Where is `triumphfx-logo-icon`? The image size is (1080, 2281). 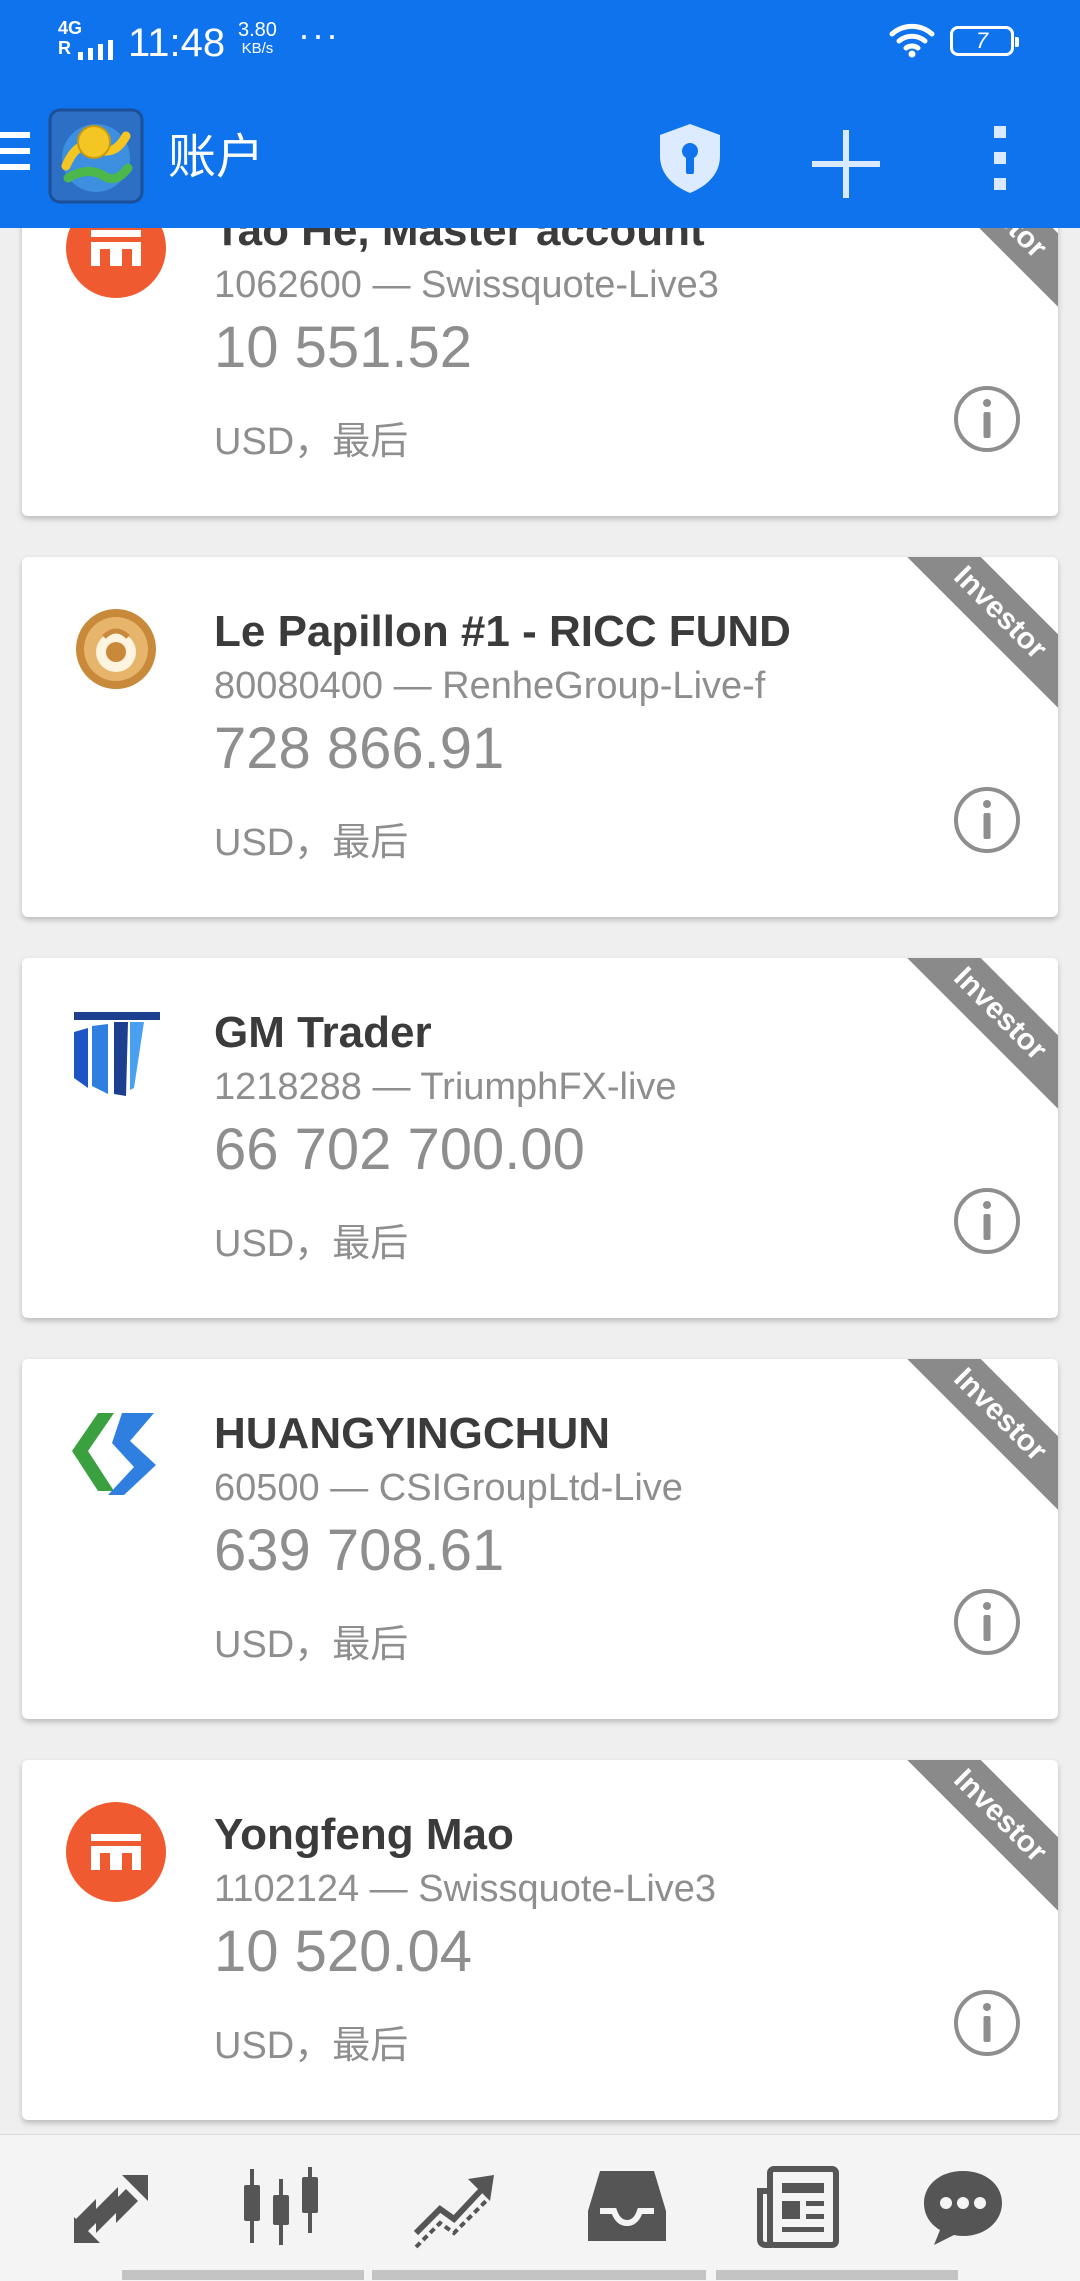
triumphfx-logo-icon is located at coordinates (117, 1054).